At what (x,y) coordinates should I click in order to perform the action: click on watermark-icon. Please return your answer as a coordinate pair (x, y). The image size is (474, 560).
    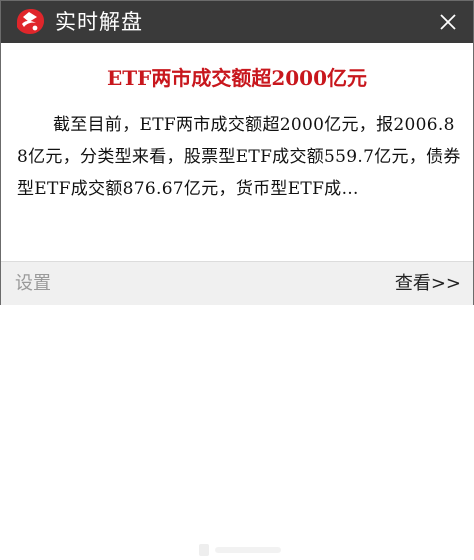
    Looking at the image, I should click on (240, 550).